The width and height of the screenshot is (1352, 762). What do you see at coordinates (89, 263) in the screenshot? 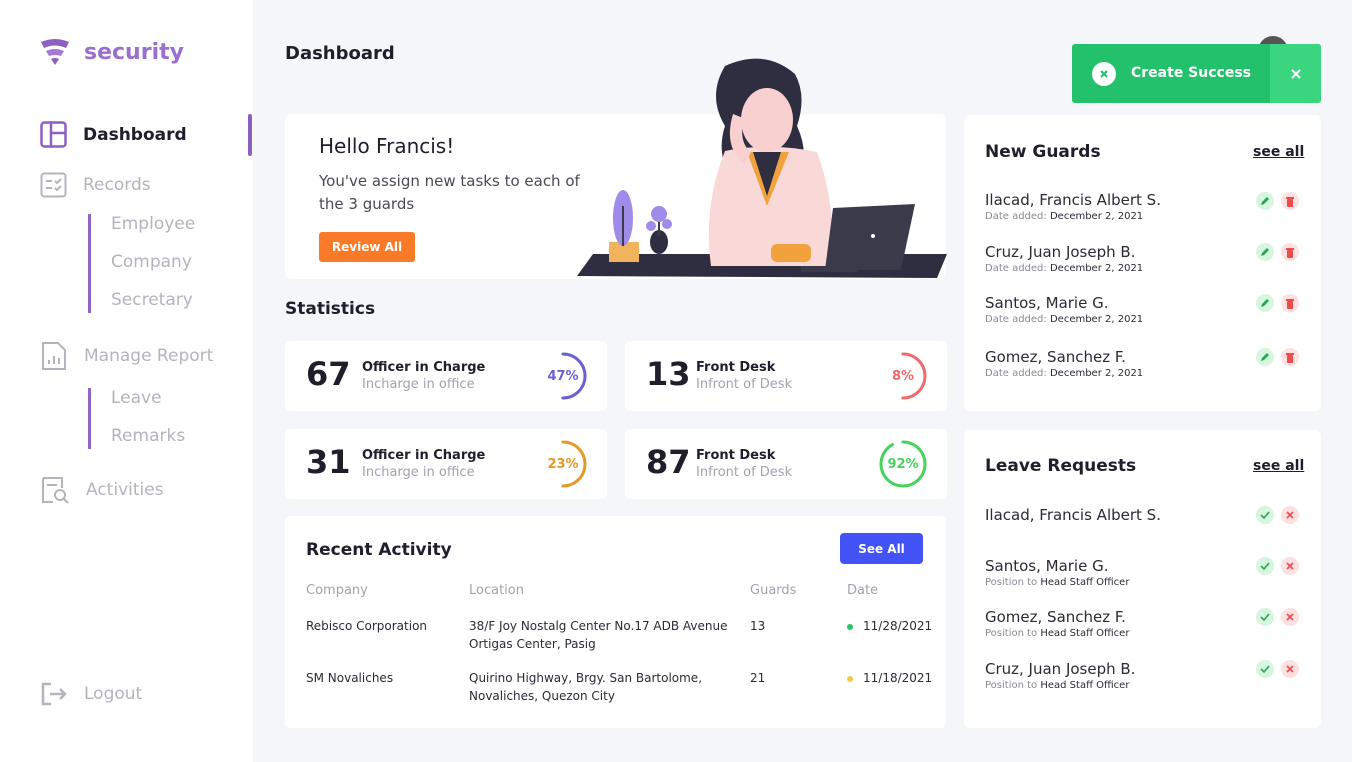
I see `records-subnav-line` at bounding box center [89, 263].